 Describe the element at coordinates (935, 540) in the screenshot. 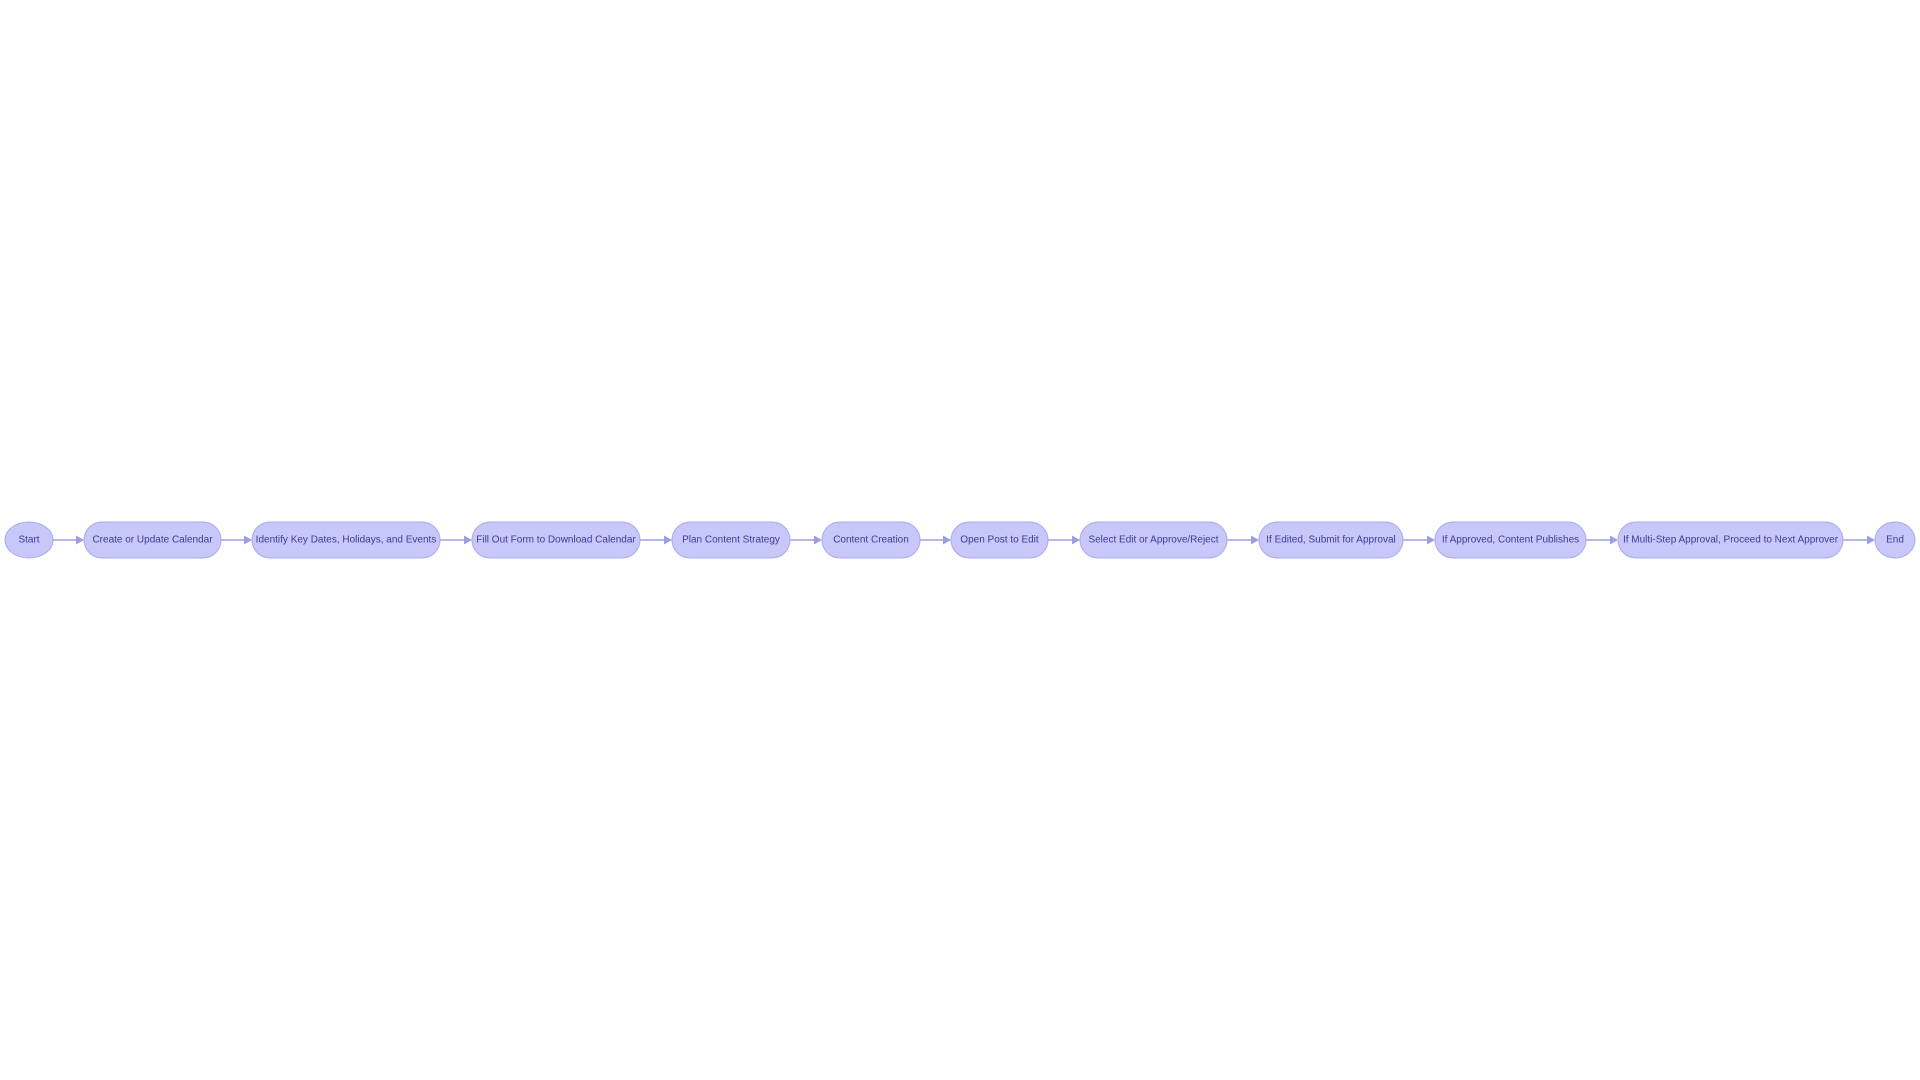

I see `edge-content-creation-to-open-post` at that location.